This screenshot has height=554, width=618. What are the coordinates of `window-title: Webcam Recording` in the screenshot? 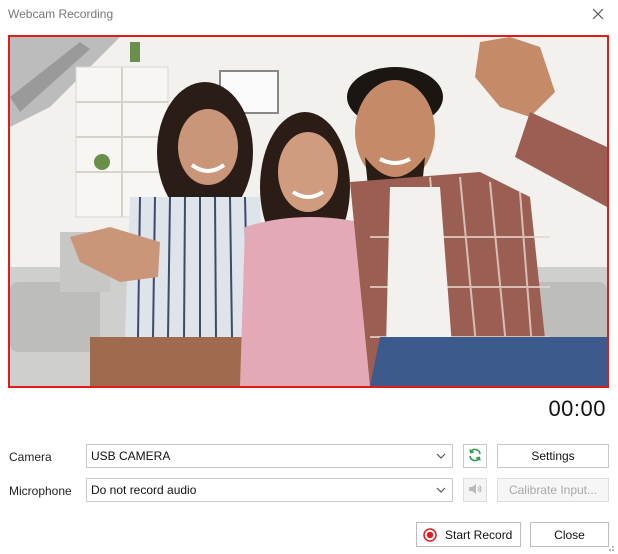 It's located at (61, 14).